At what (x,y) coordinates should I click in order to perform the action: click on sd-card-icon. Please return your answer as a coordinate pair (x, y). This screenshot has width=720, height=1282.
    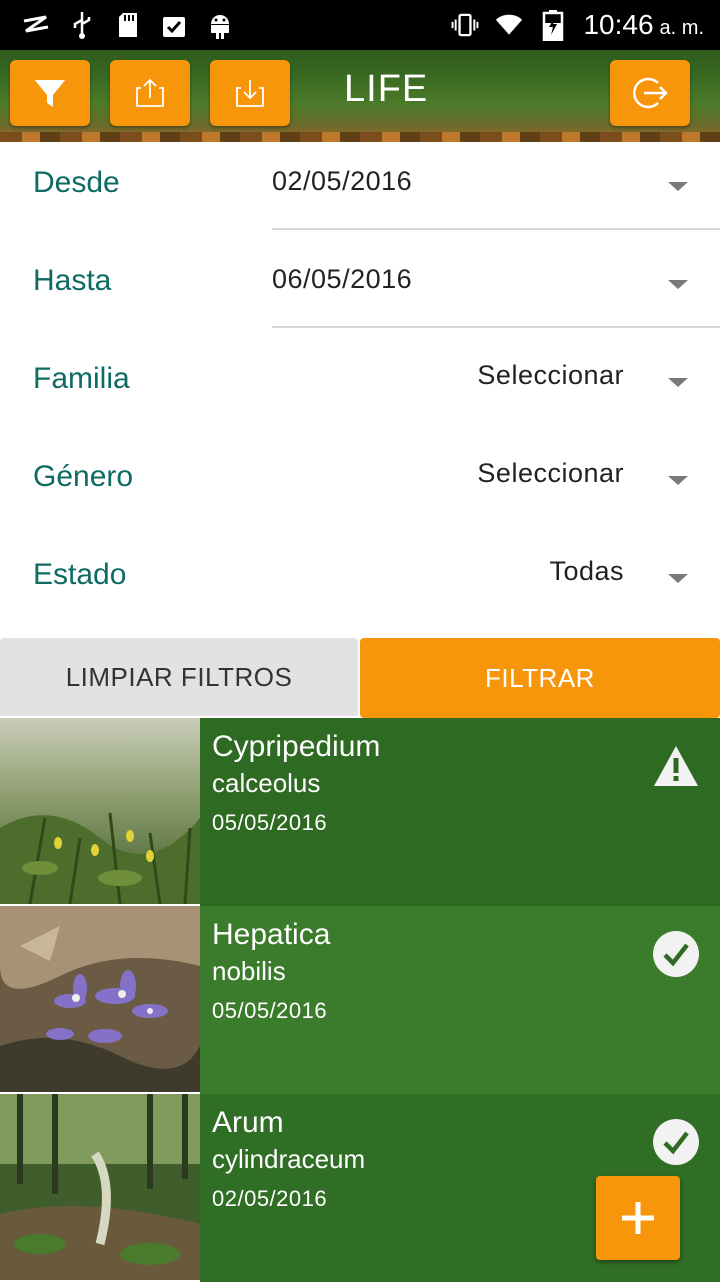
    Looking at the image, I should click on (128, 25).